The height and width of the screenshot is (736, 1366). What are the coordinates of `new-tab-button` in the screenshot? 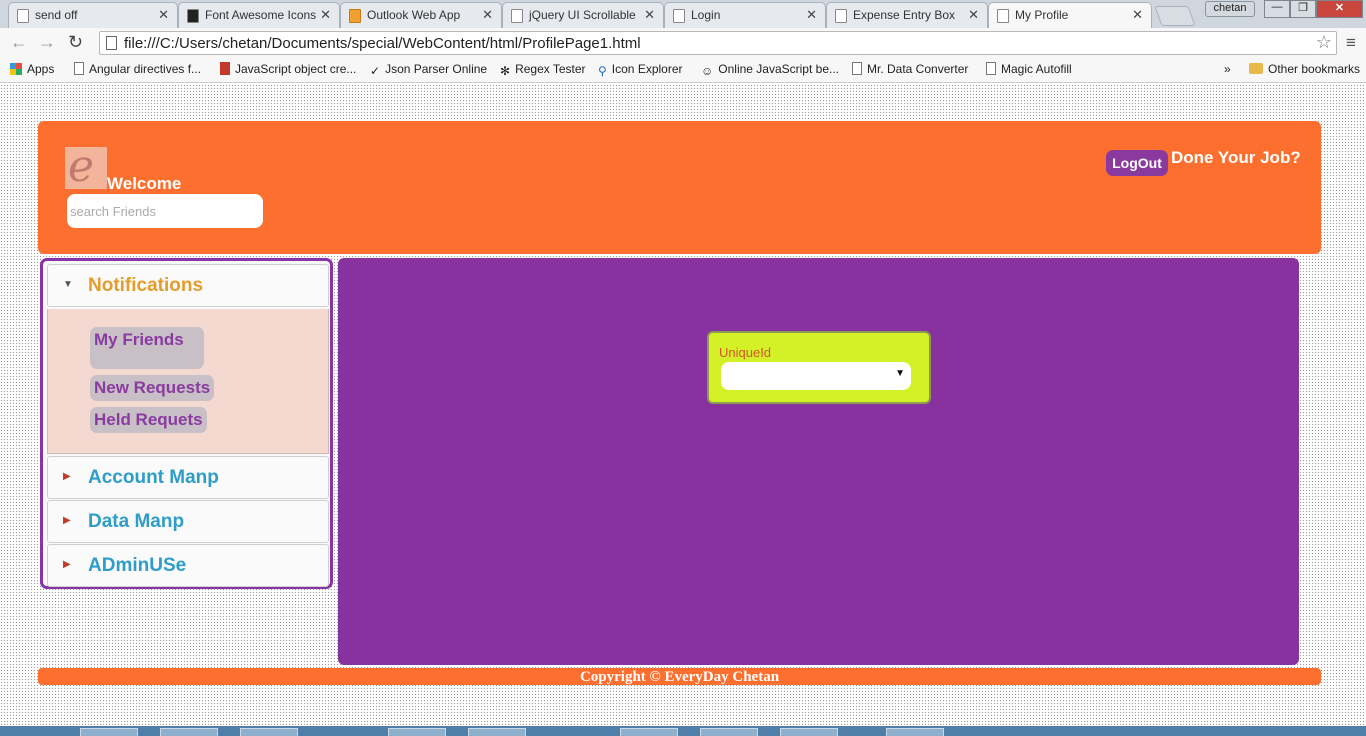 It's located at (1175, 16).